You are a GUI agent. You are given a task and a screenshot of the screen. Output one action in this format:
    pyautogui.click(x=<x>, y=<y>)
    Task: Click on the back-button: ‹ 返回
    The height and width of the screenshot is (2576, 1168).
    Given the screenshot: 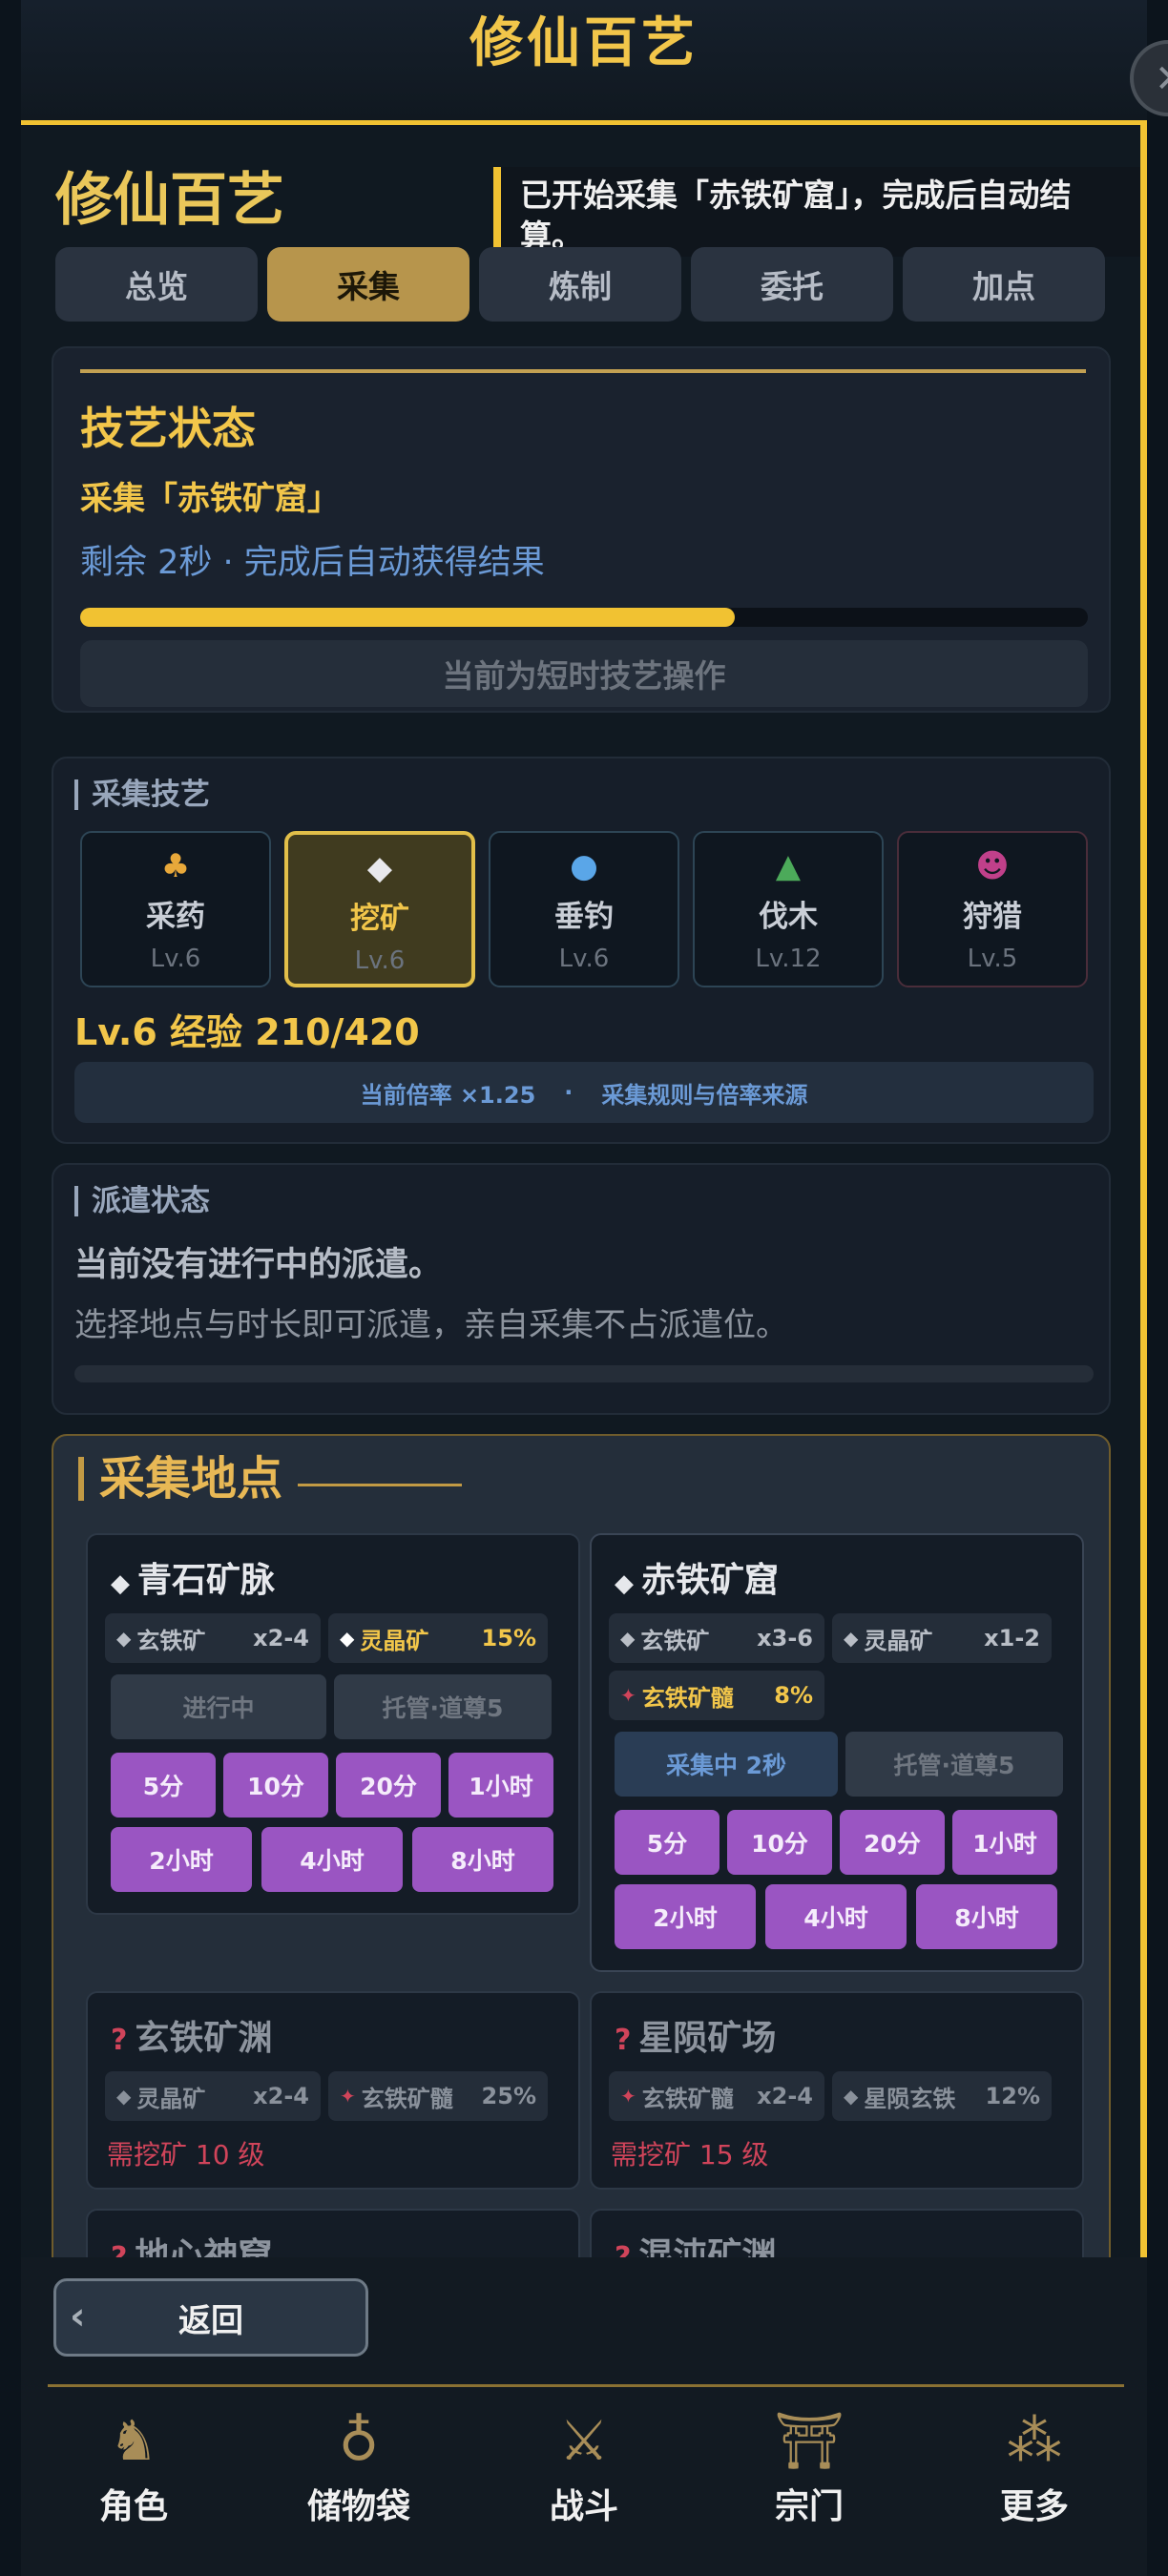 What is the action you would take?
    pyautogui.click(x=210, y=2317)
    